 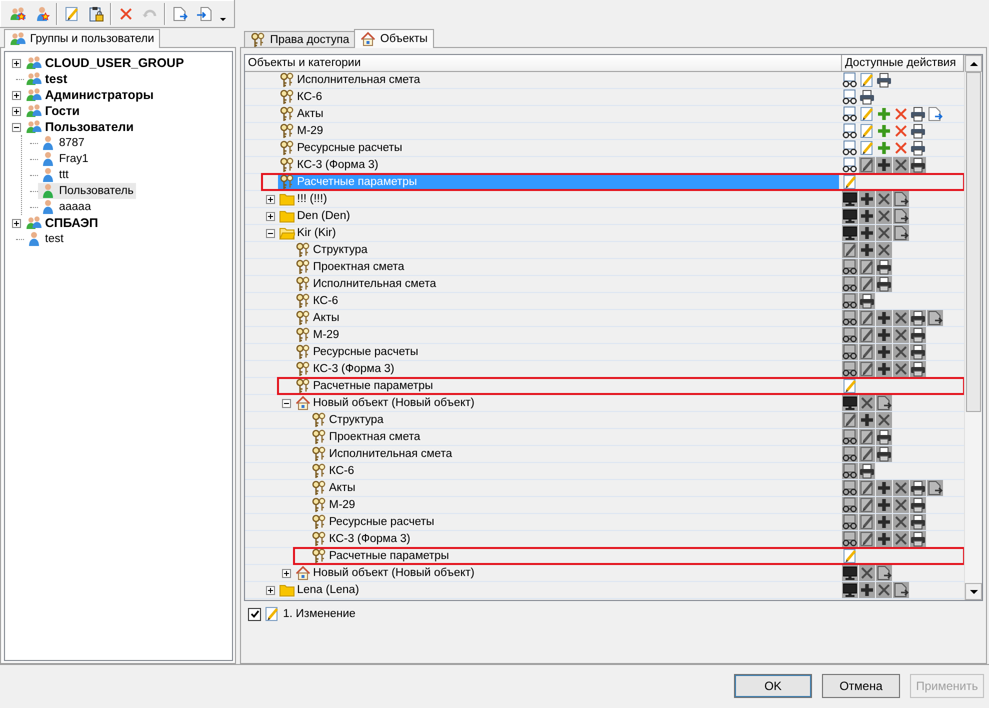 What do you see at coordinates (558, 199) in the screenshot?
I see `tree-row: !!! (!!!)` at bounding box center [558, 199].